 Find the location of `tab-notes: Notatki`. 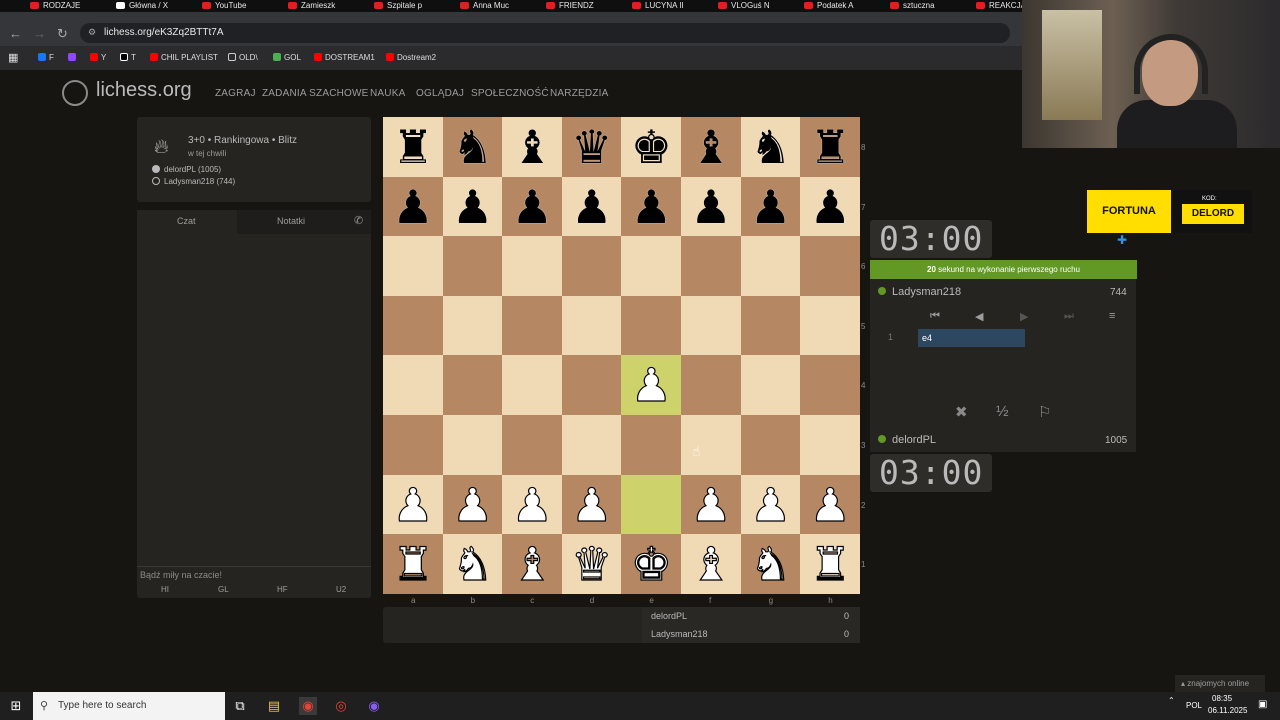

tab-notes: Notatki is located at coordinates (291, 221).